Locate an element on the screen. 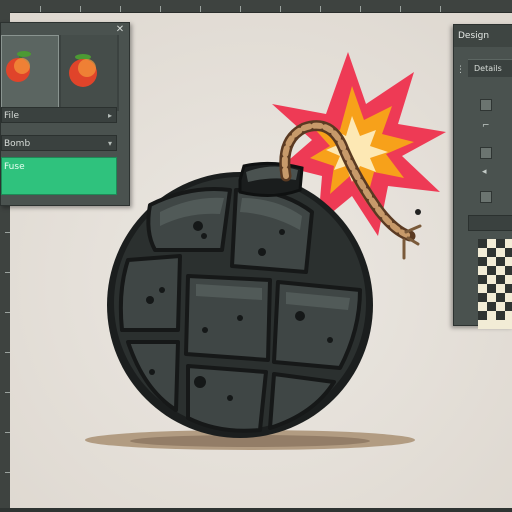 The width and height of the screenshot is (512, 512). align-icon: ◂ is located at coordinates (484, 172).